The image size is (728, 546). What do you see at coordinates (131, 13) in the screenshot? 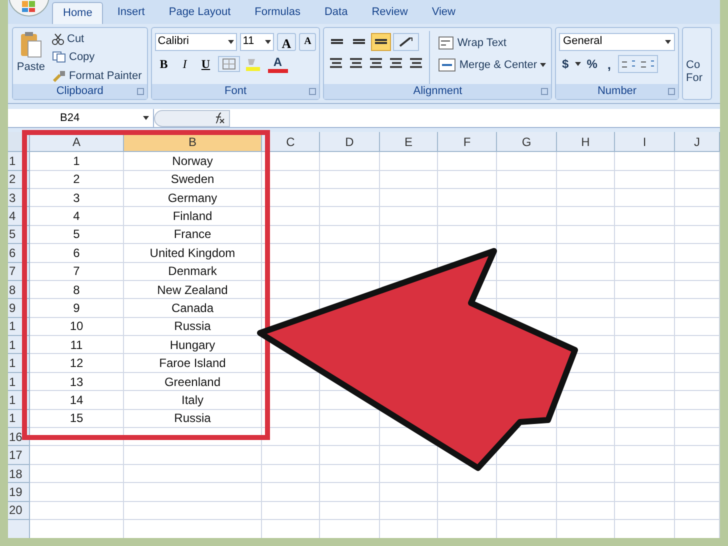
I see `ribbon-tab: Insert` at bounding box center [131, 13].